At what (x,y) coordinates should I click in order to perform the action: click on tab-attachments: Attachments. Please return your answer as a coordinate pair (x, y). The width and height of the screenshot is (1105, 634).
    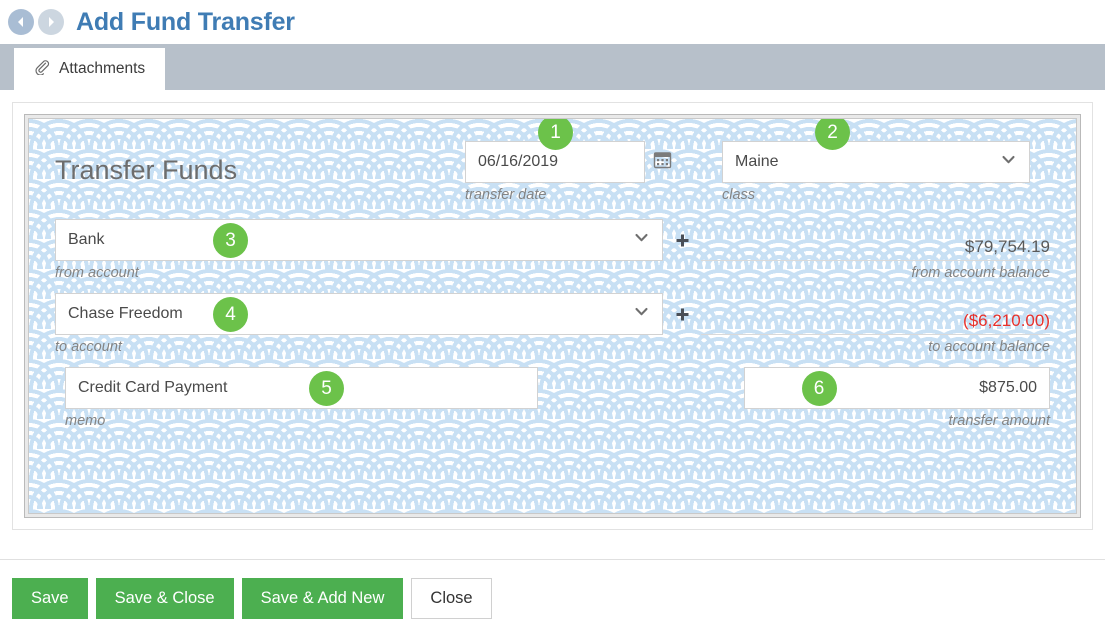
    Looking at the image, I should click on (90, 69).